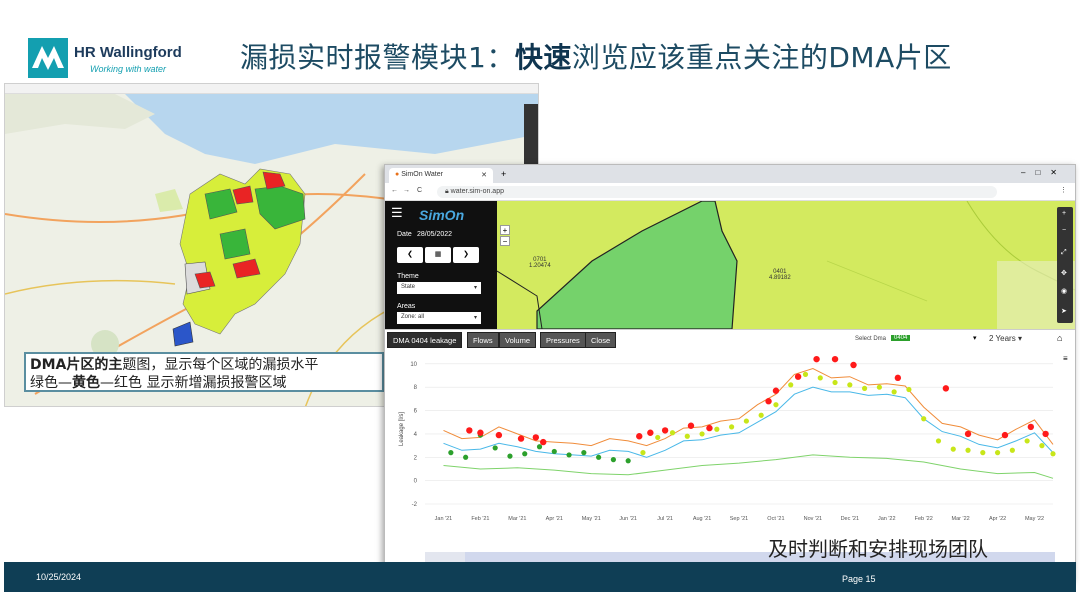 Image resolution: width=1080 pixels, height=598 pixels. What do you see at coordinates (1064, 230) in the screenshot?
I see `map-zoom-out-icon: −` at bounding box center [1064, 230].